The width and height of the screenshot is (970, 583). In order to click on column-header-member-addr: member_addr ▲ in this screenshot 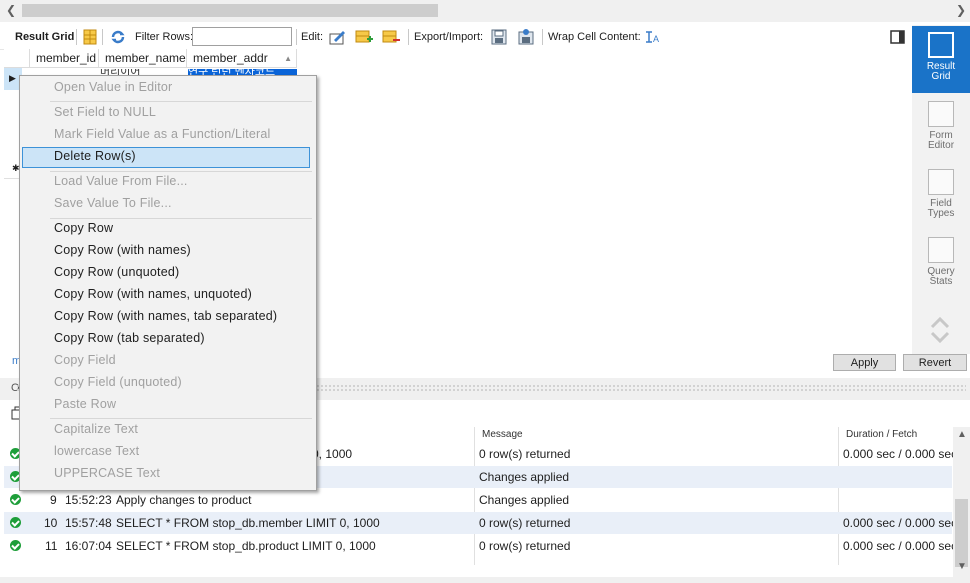, I will do `click(242, 58)`.